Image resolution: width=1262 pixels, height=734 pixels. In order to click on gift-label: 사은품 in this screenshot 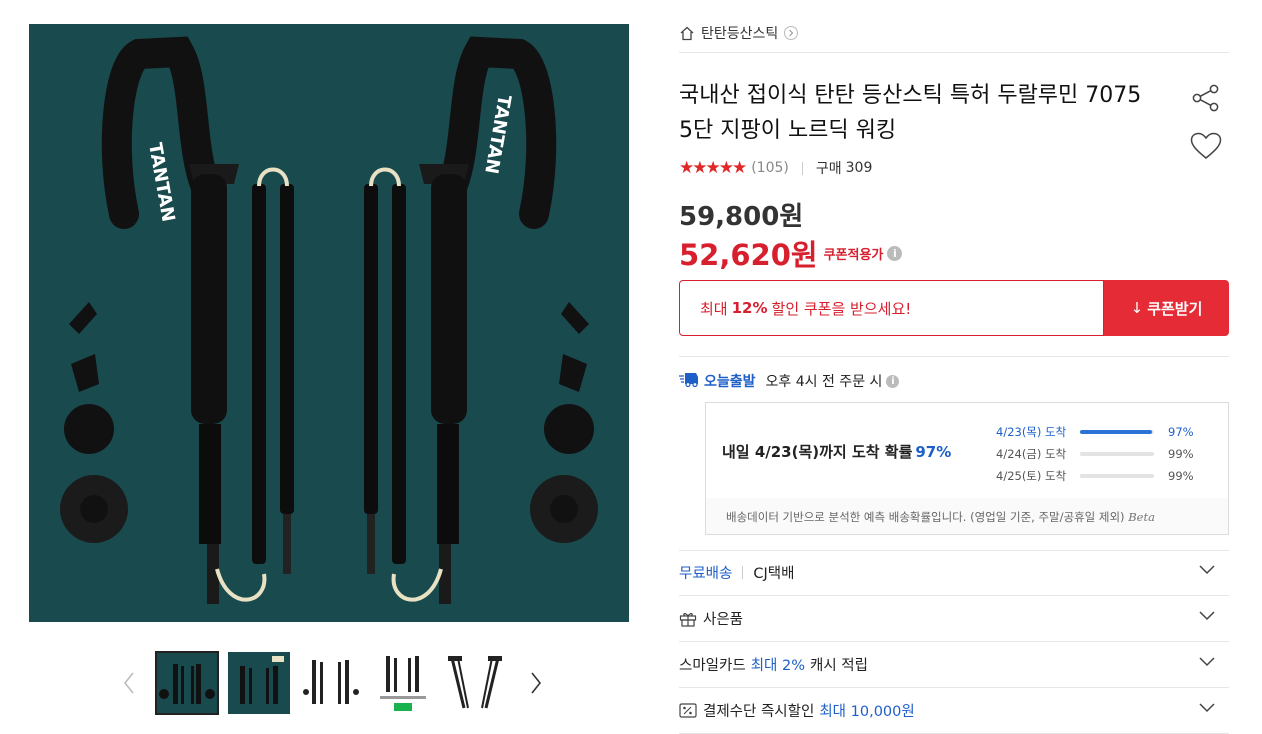, I will do `click(723, 620)`.